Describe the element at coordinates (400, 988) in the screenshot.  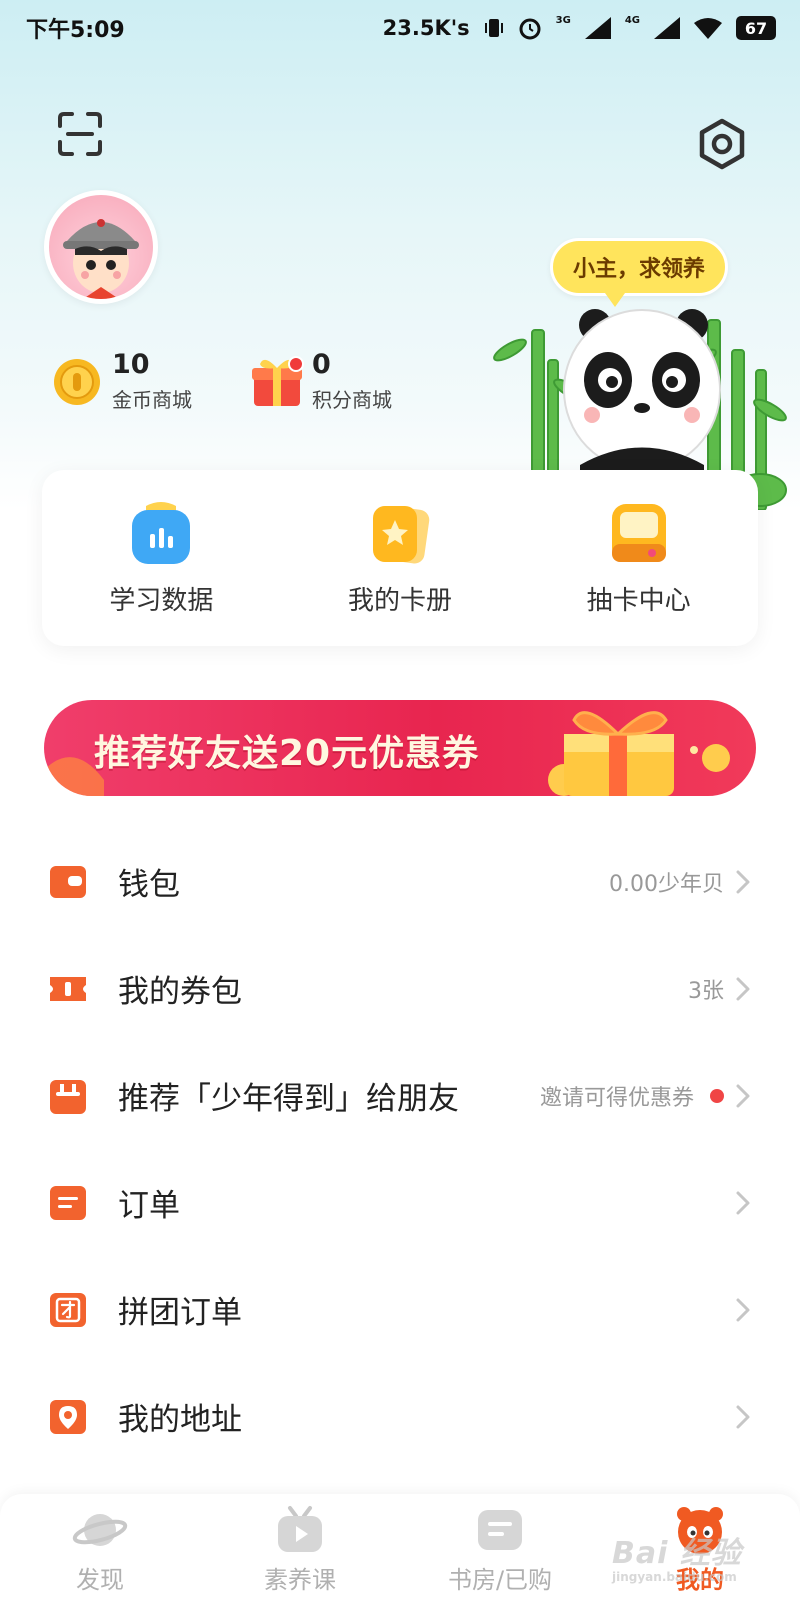
I see `menu-item-coupons: 我的券包 3张` at that location.